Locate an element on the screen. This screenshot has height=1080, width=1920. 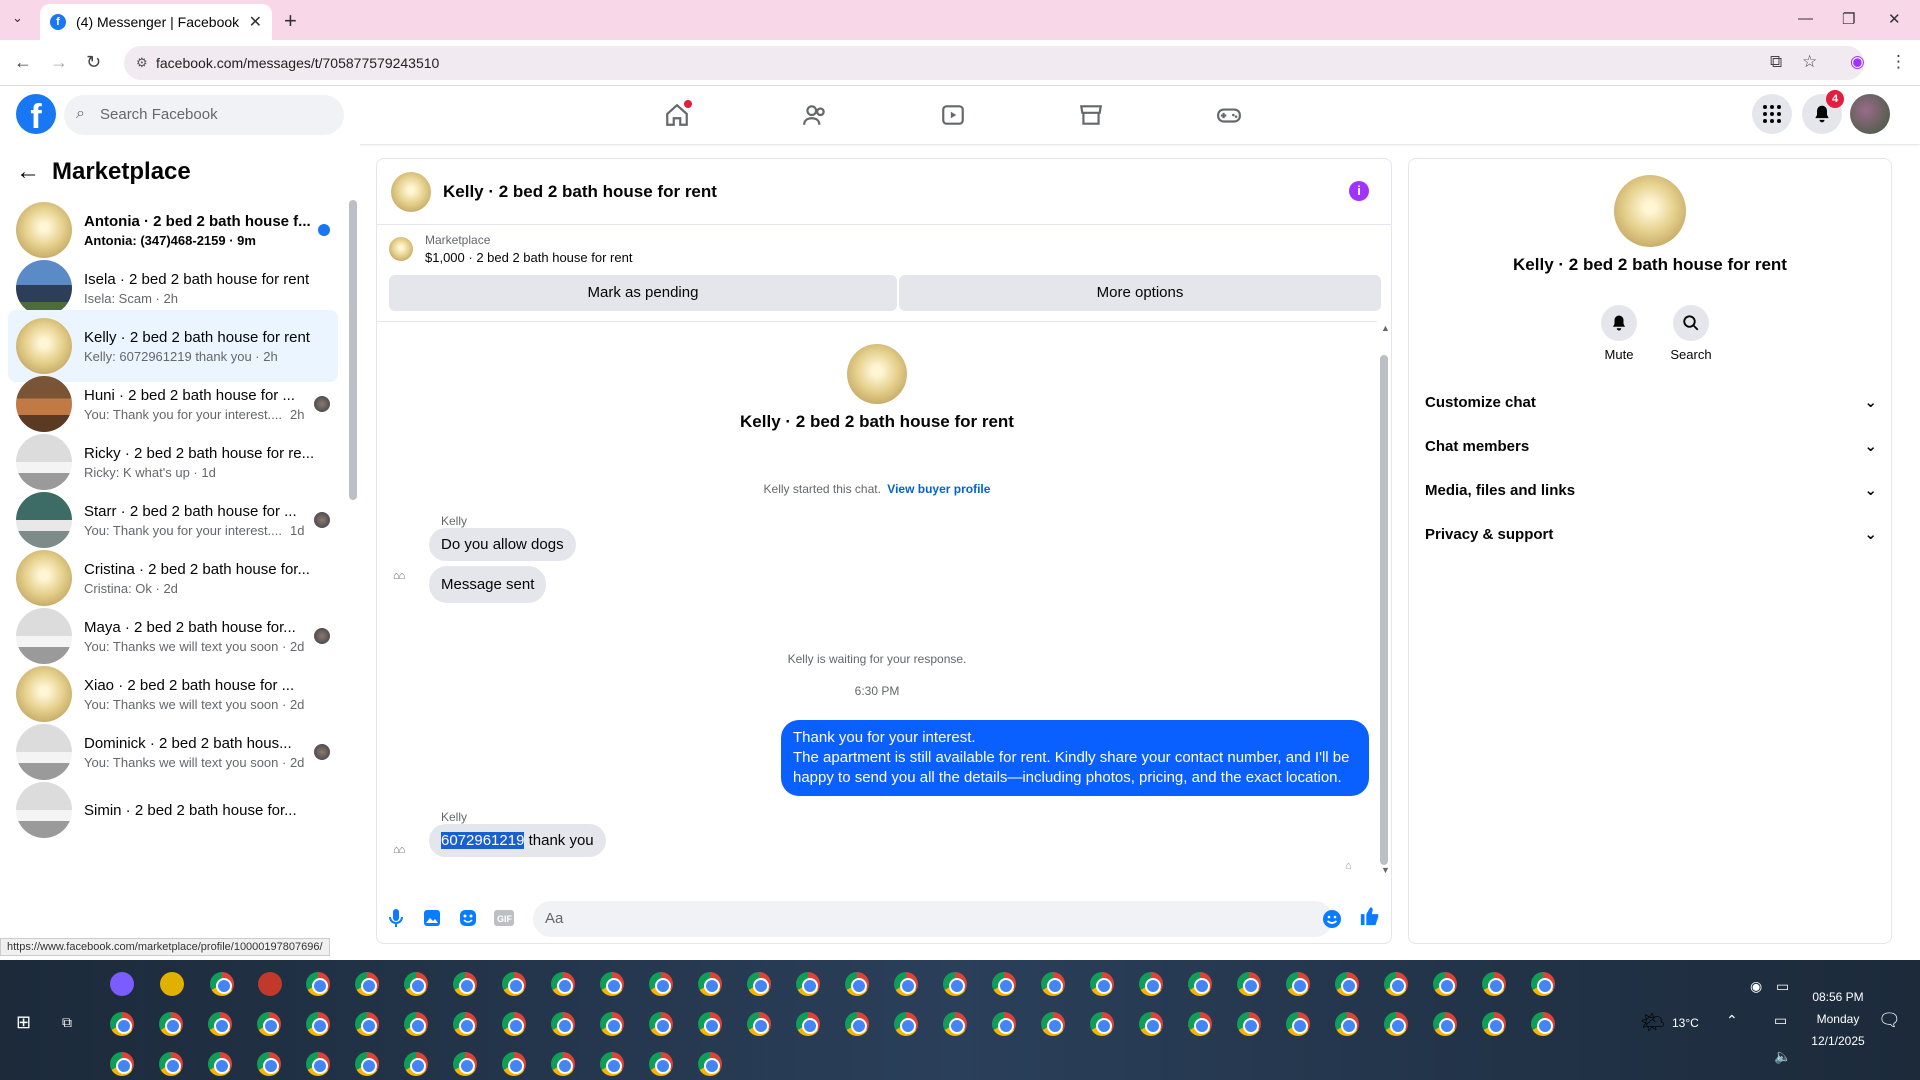
like-thumb-icon is located at coordinates (1370, 916).